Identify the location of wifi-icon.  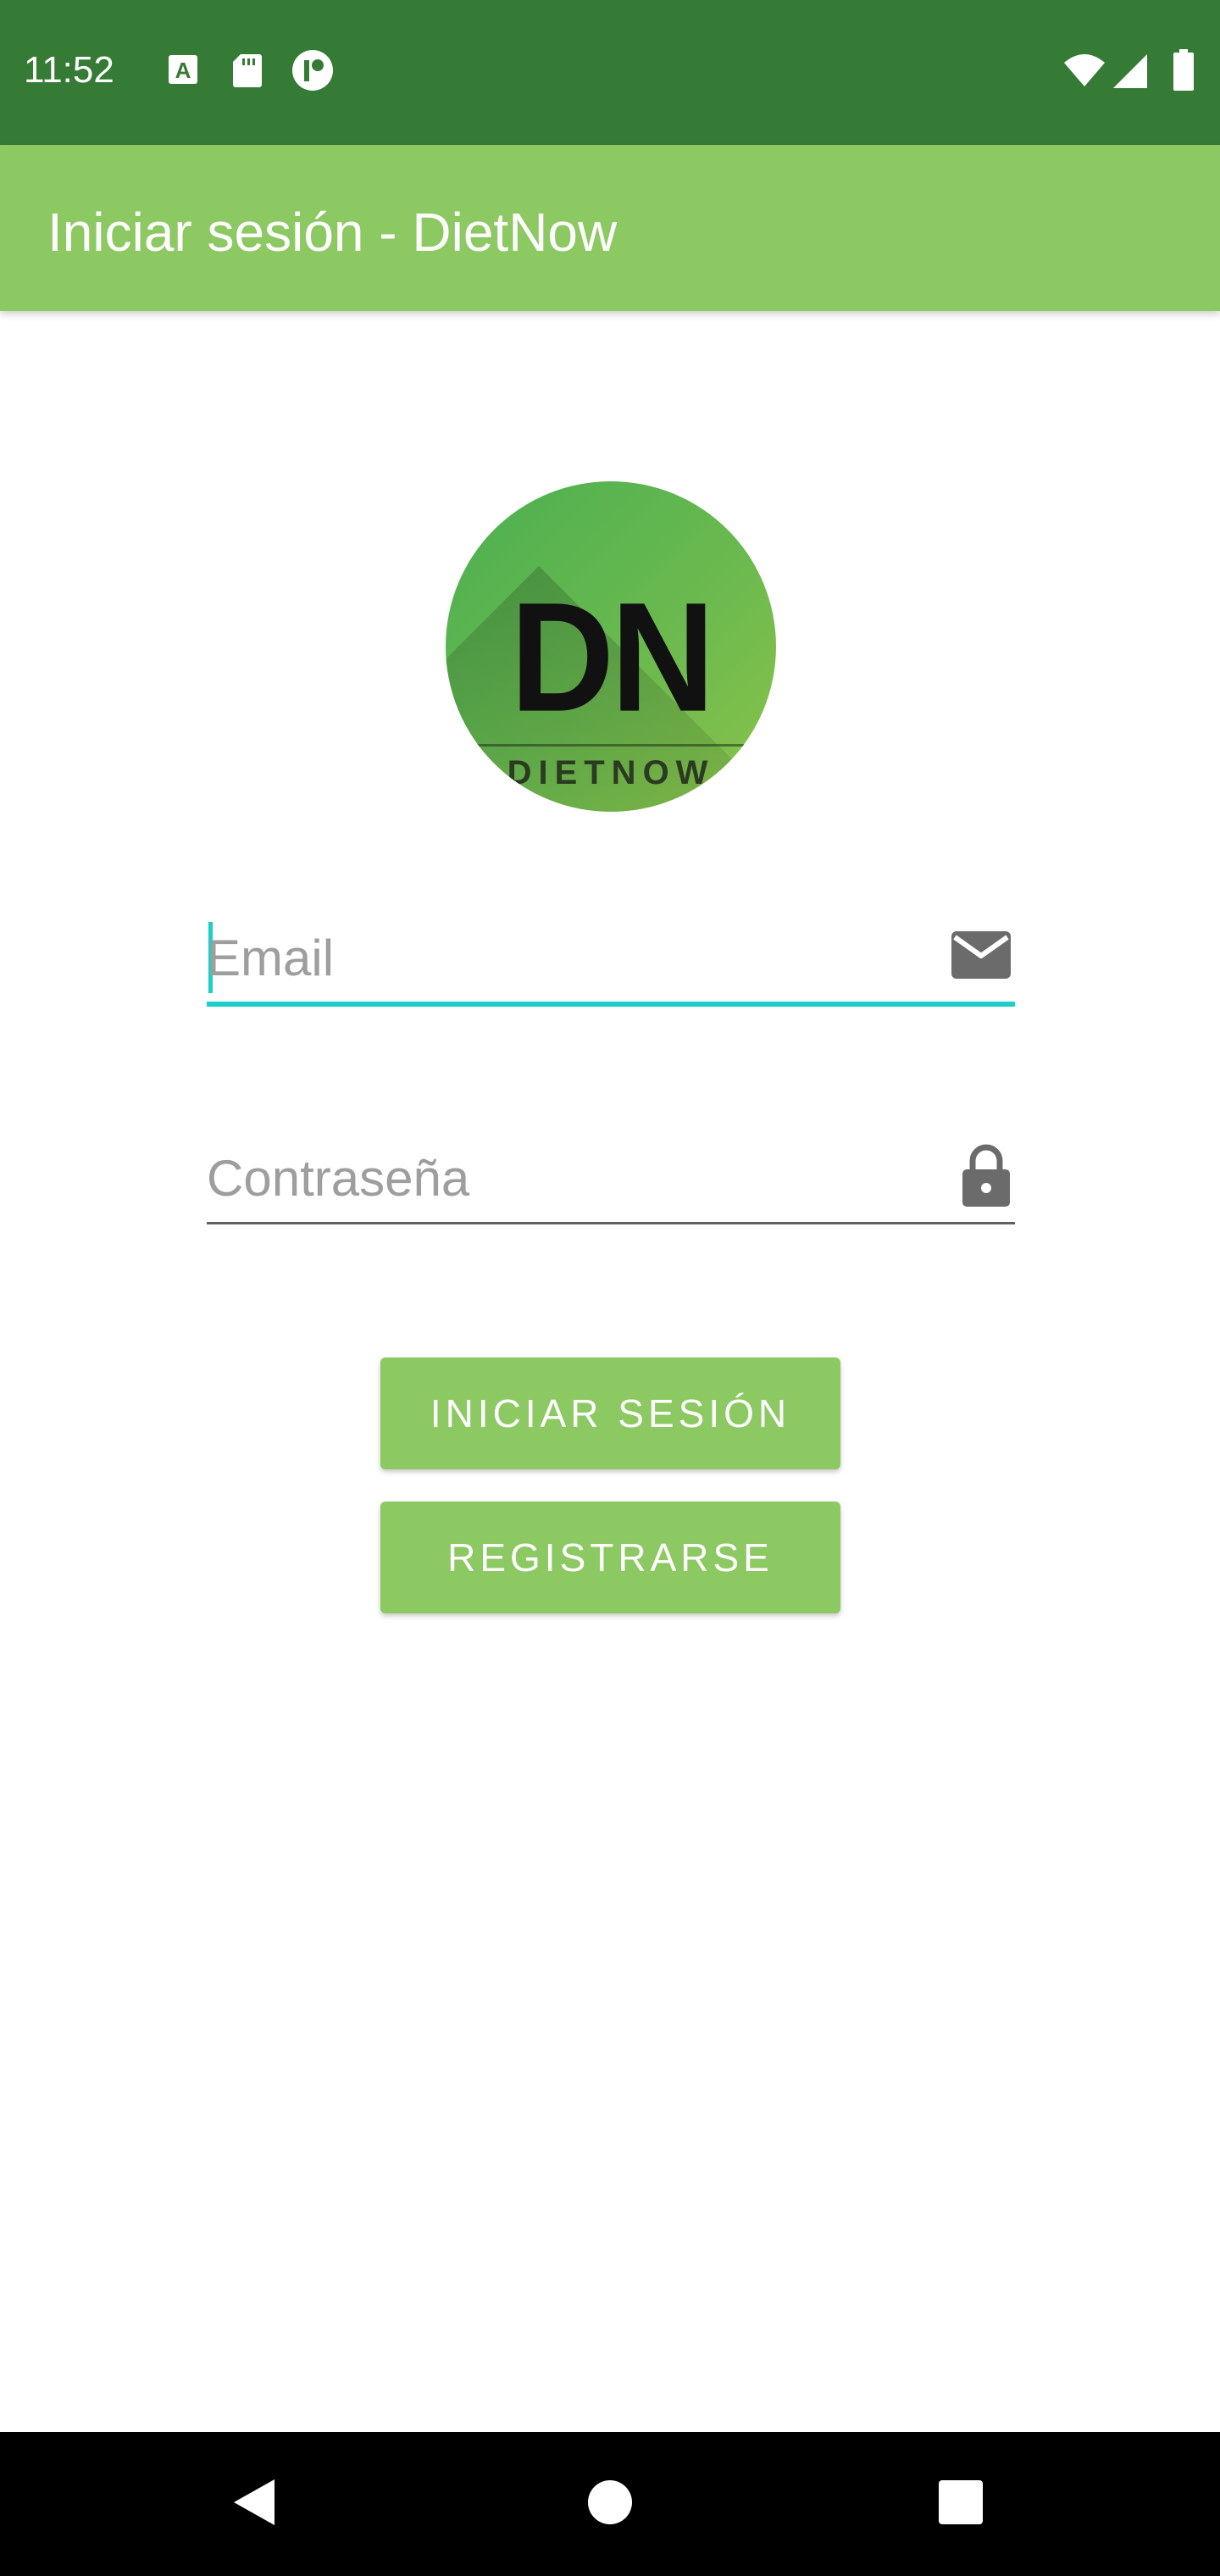
(1084, 72).